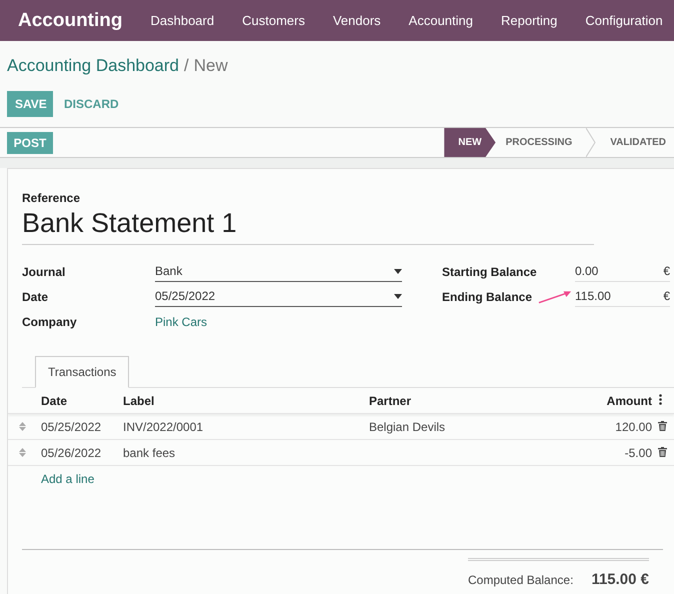 The image size is (674, 594). What do you see at coordinates (490, 271) in the screenshot?
I see `field-label: Starting Balance` at bounding box center [490, 271].